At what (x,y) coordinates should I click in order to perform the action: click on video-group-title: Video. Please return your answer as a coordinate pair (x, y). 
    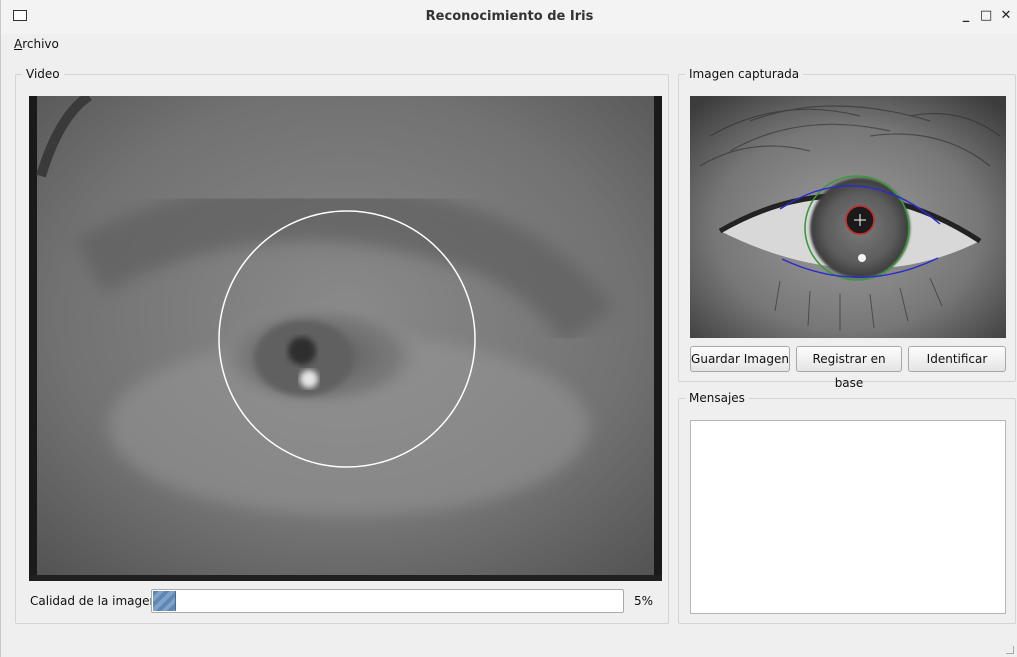
    Looking at the image, I should click on (43, 74).